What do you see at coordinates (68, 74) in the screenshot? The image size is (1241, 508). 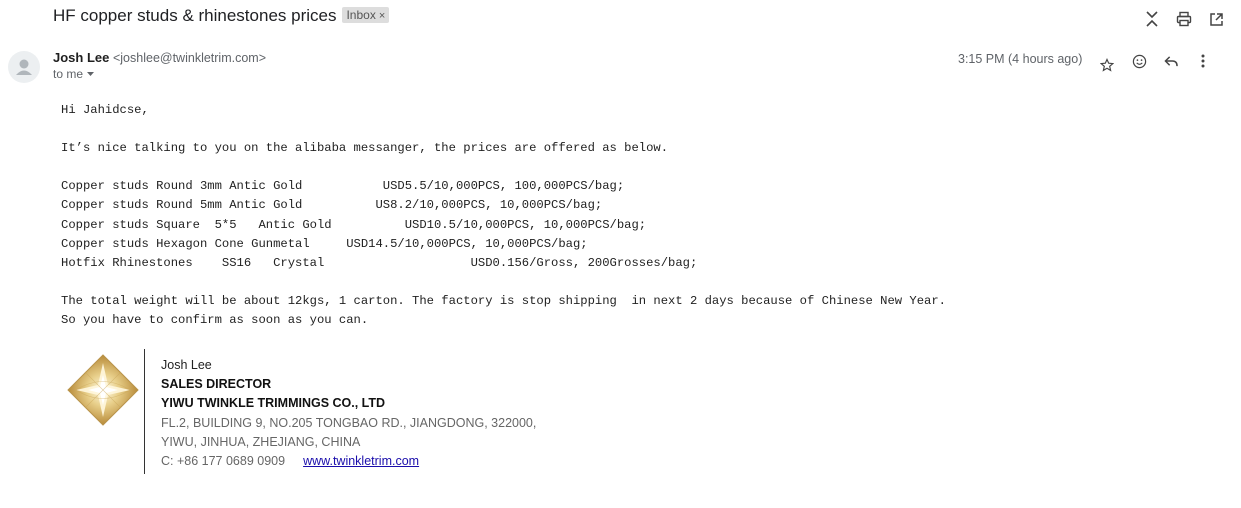 I see `recipient-text: to me` at bounding box center [68, 74].